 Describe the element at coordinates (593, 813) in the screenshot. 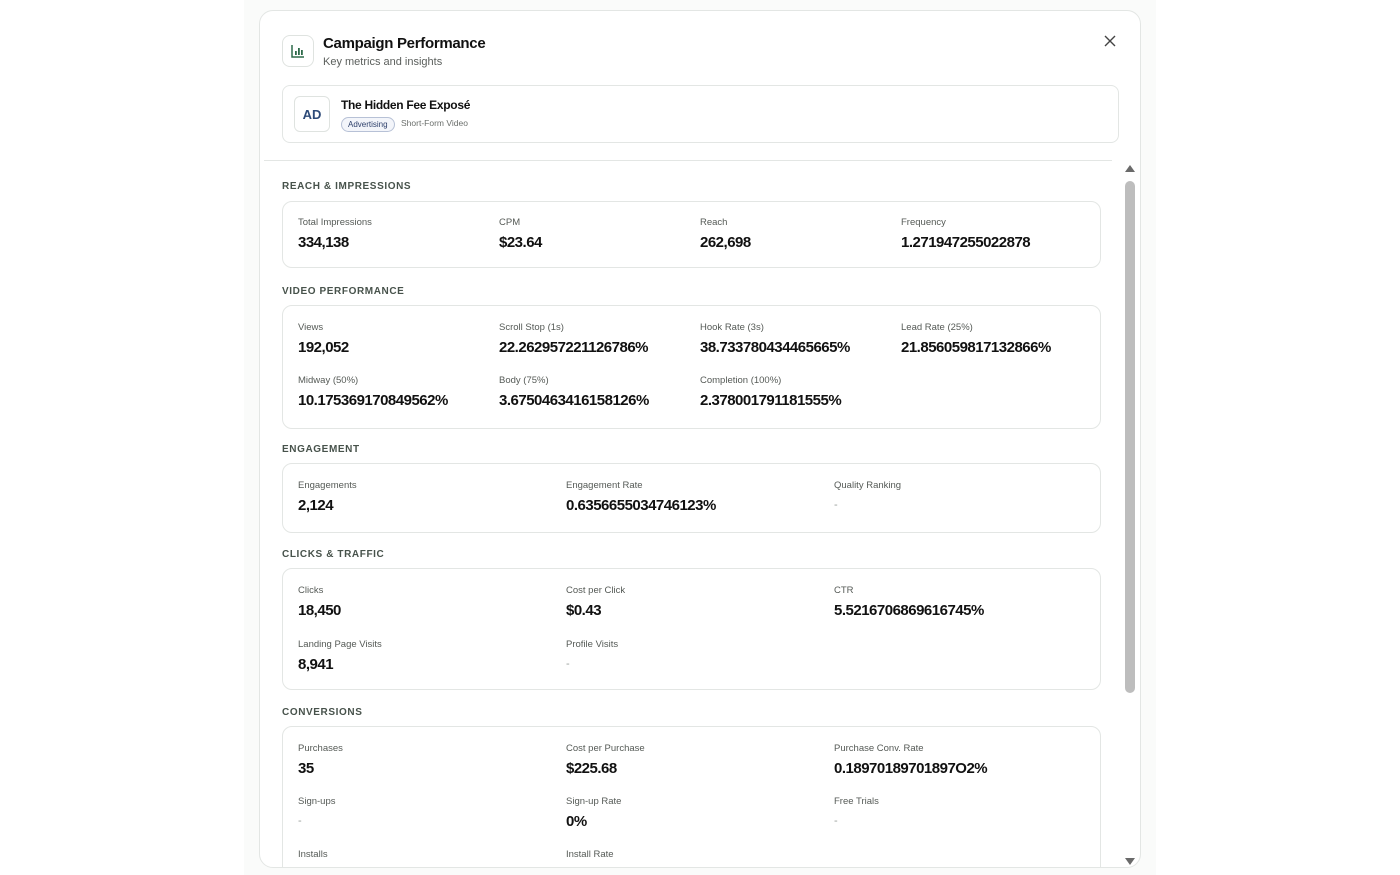

I see `metric-sign-up-rate: Sign-up Rate 0%` at that location.